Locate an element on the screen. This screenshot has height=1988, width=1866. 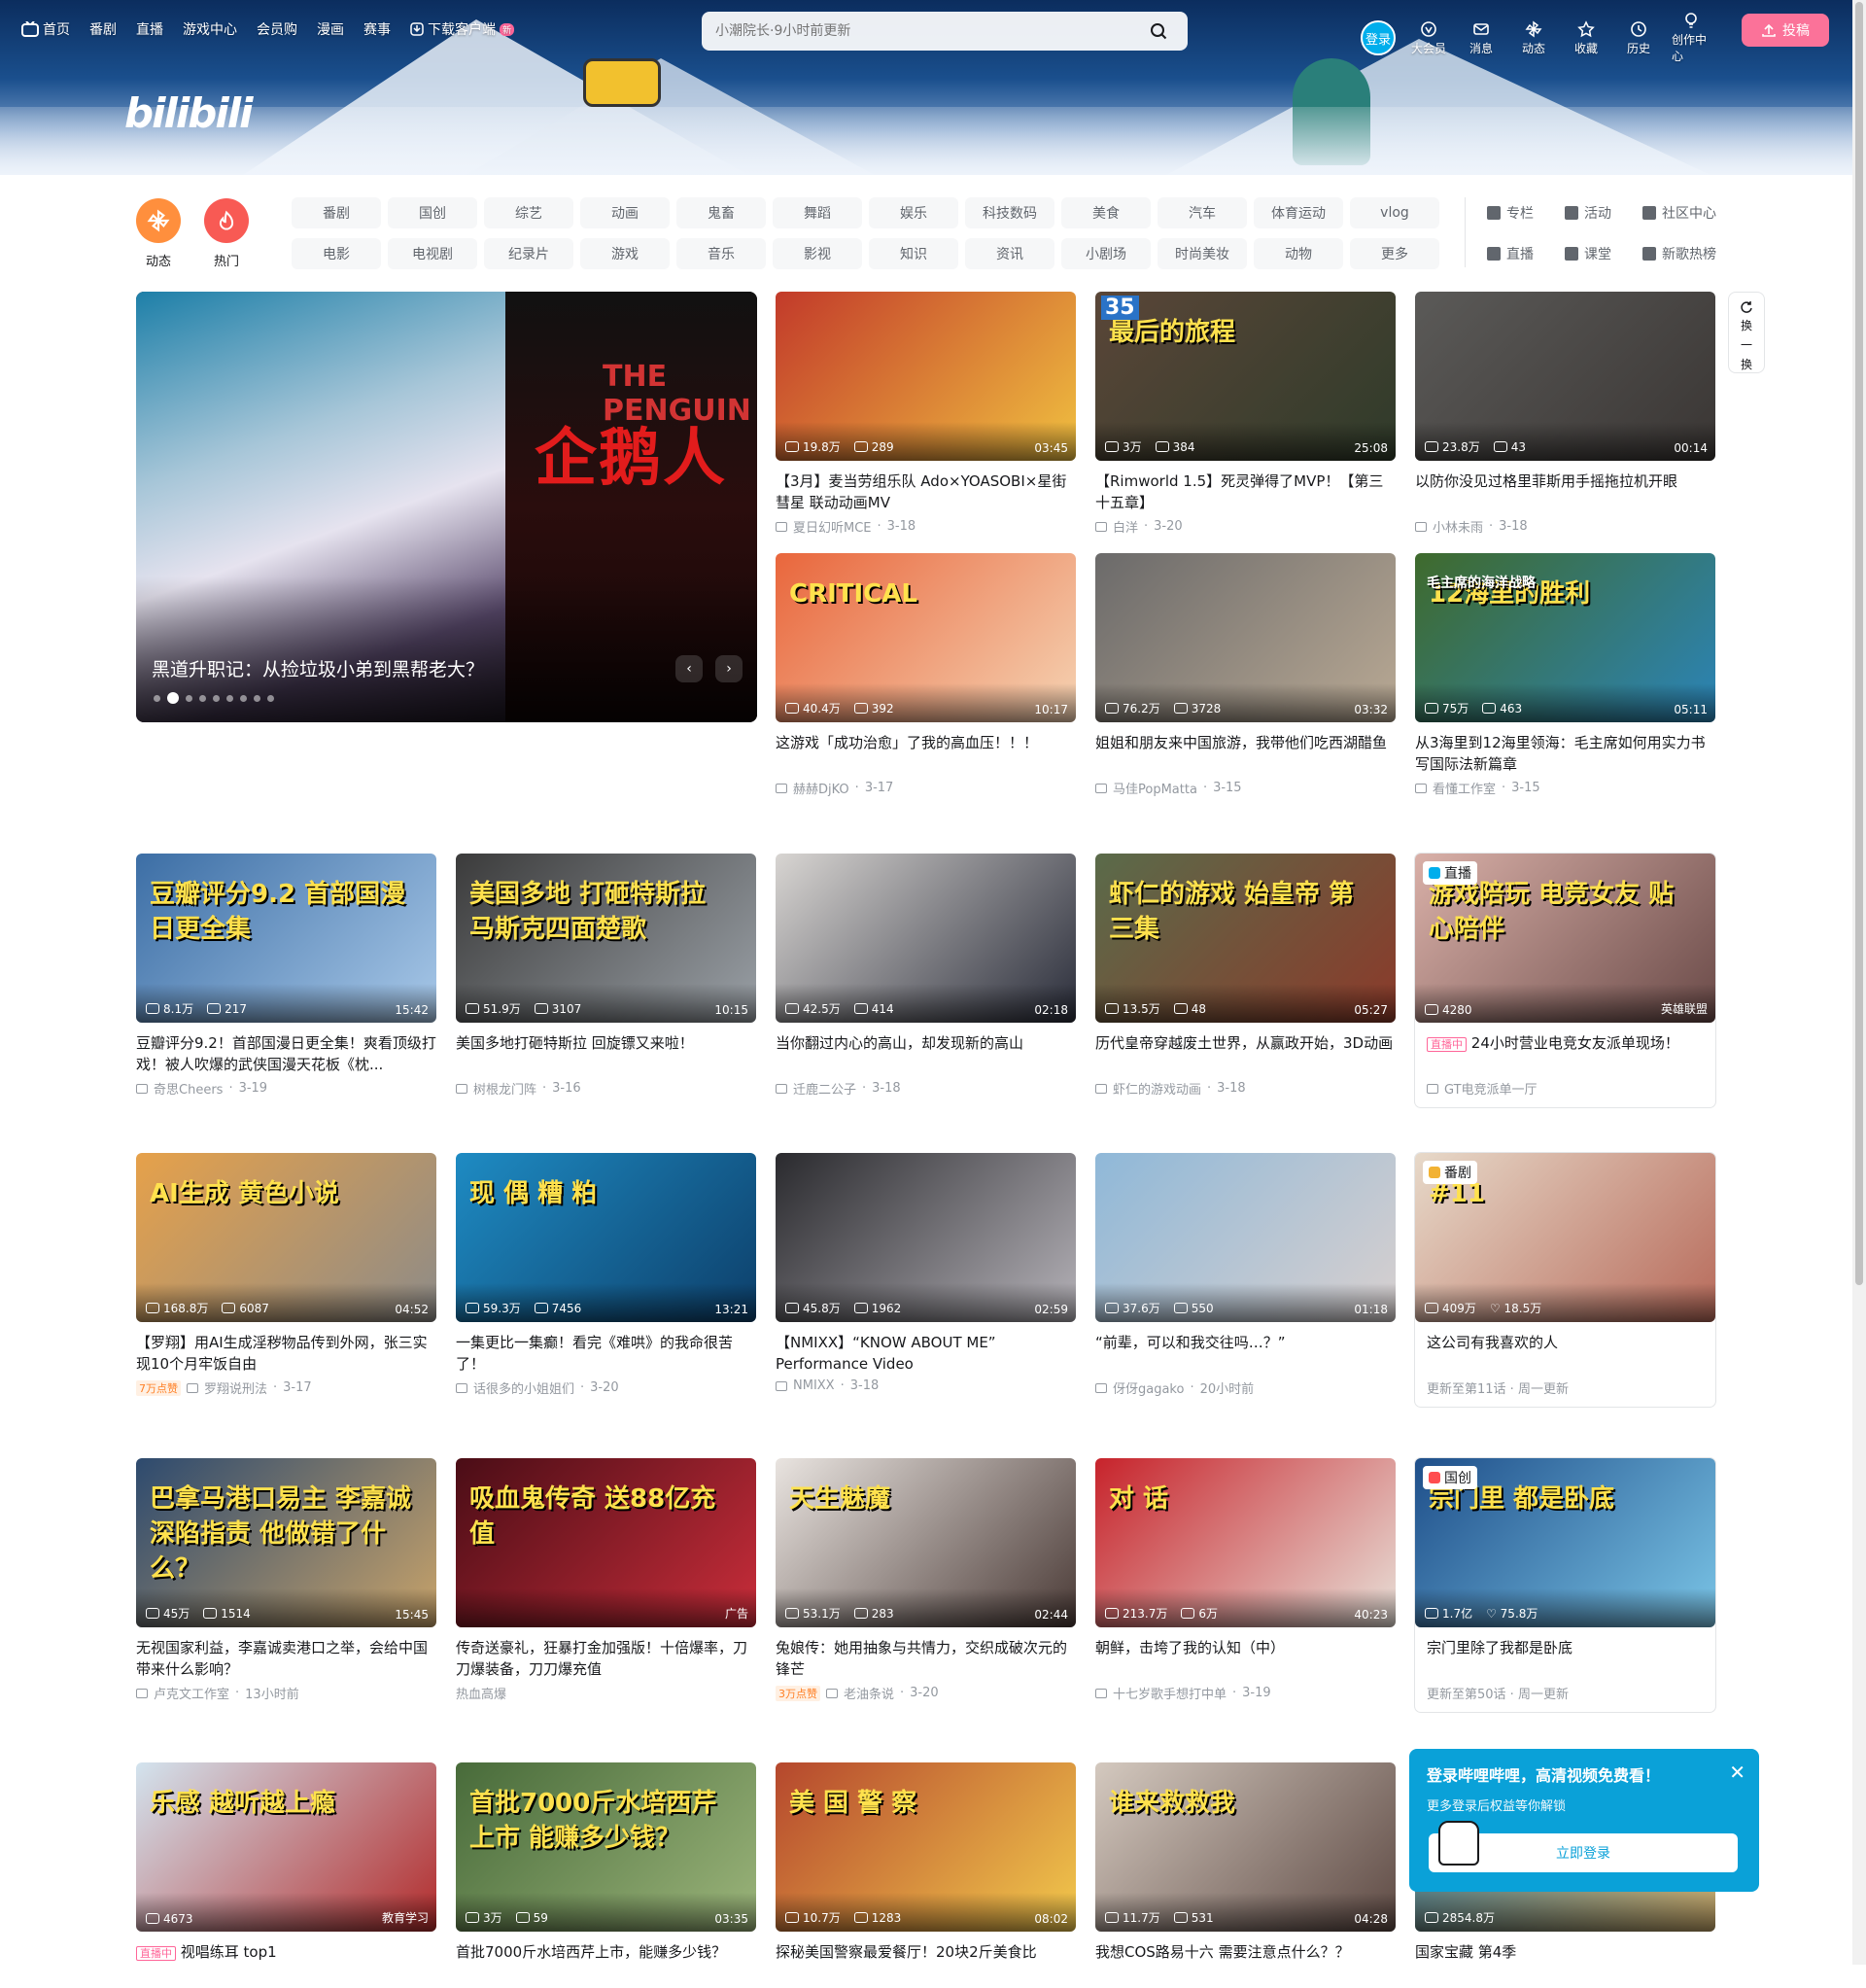
nav-bangumi: 番剧 is located at coordinates (103, 29).